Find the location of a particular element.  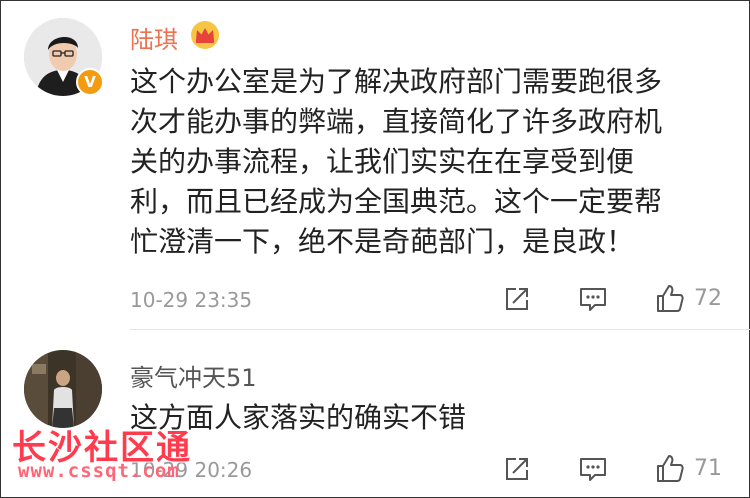

comment-timestamp: 10-29 23:35 is located at coordinates (191, 300).